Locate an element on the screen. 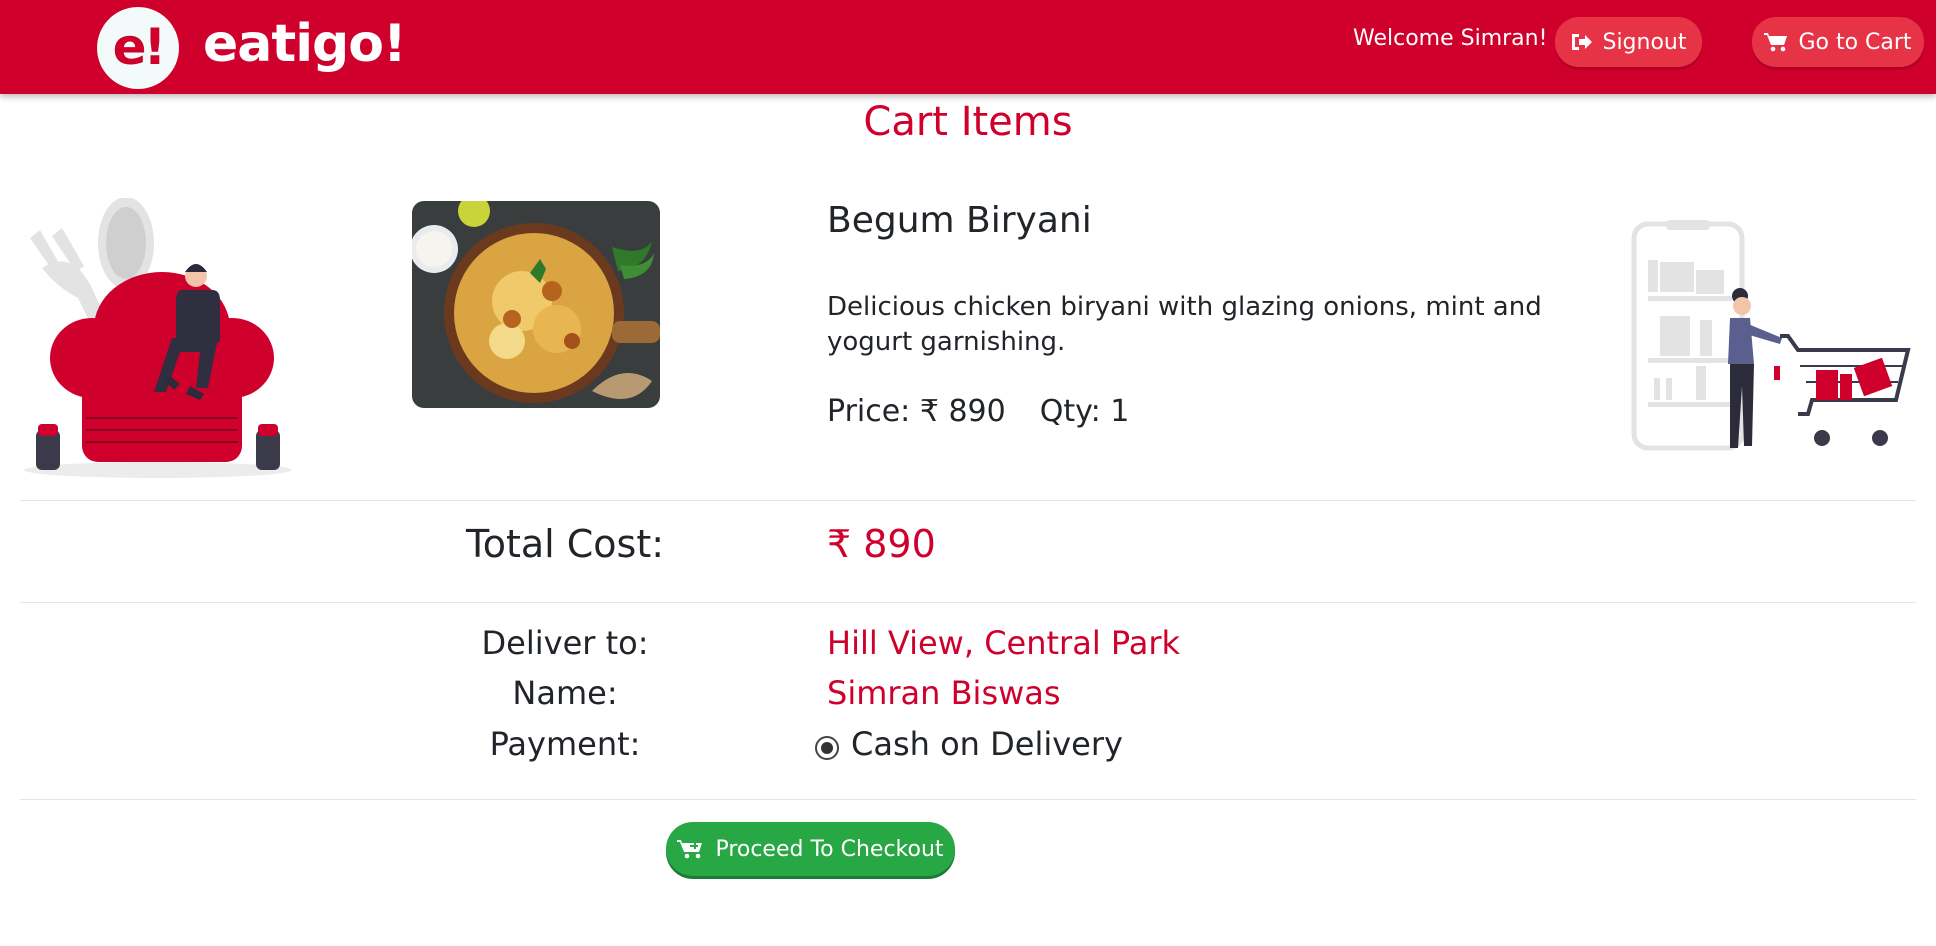 This screenshot has height=946, width=1936. biryani-image is located at coordinates (536, 304).